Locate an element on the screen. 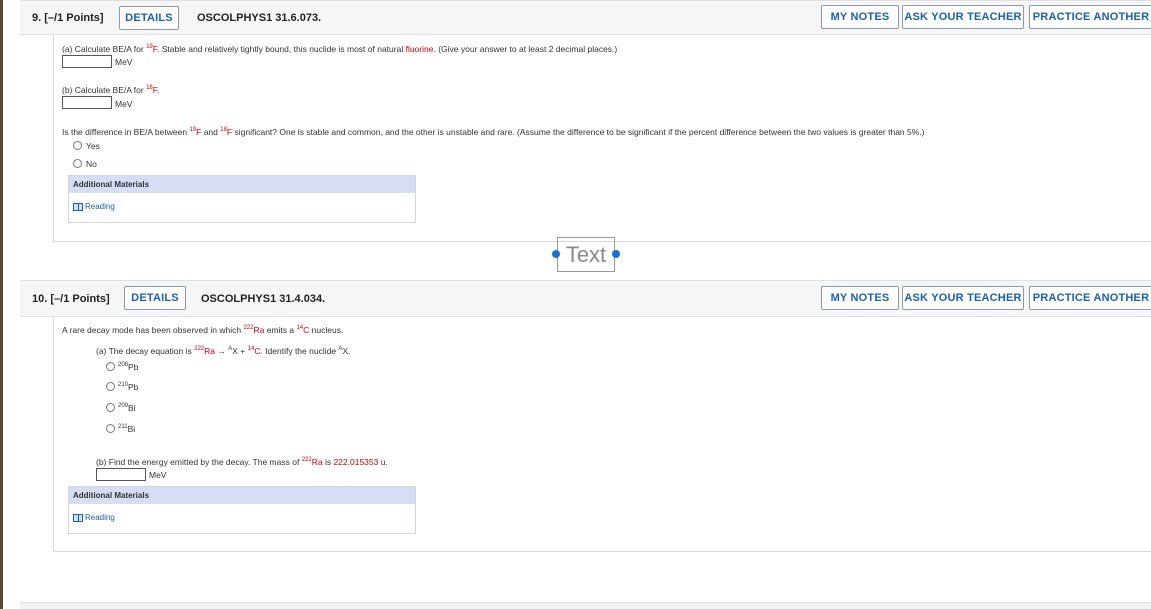 The height and width of the screenshot is (609, 1151). q10-additional-materials: Additional Materials is located at coordinates (242, 510).